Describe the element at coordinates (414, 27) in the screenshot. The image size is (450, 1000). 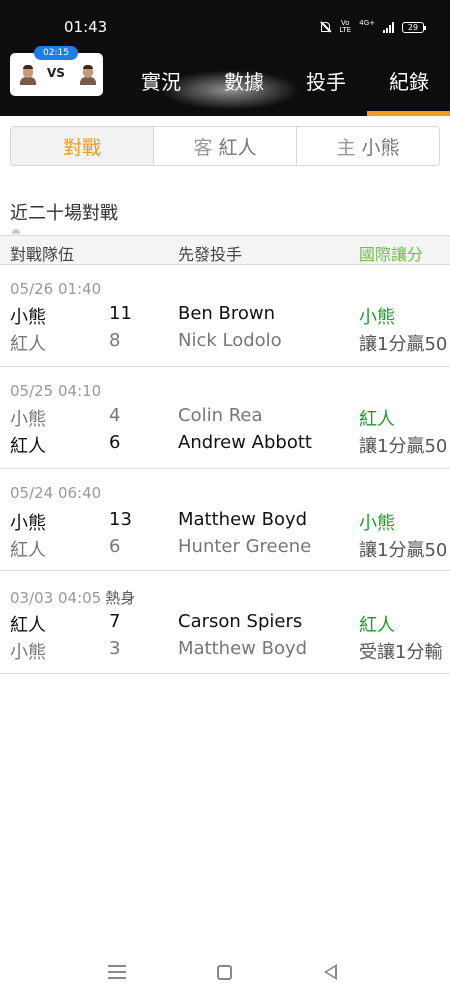
I see `battery-icon: 29` at that location.